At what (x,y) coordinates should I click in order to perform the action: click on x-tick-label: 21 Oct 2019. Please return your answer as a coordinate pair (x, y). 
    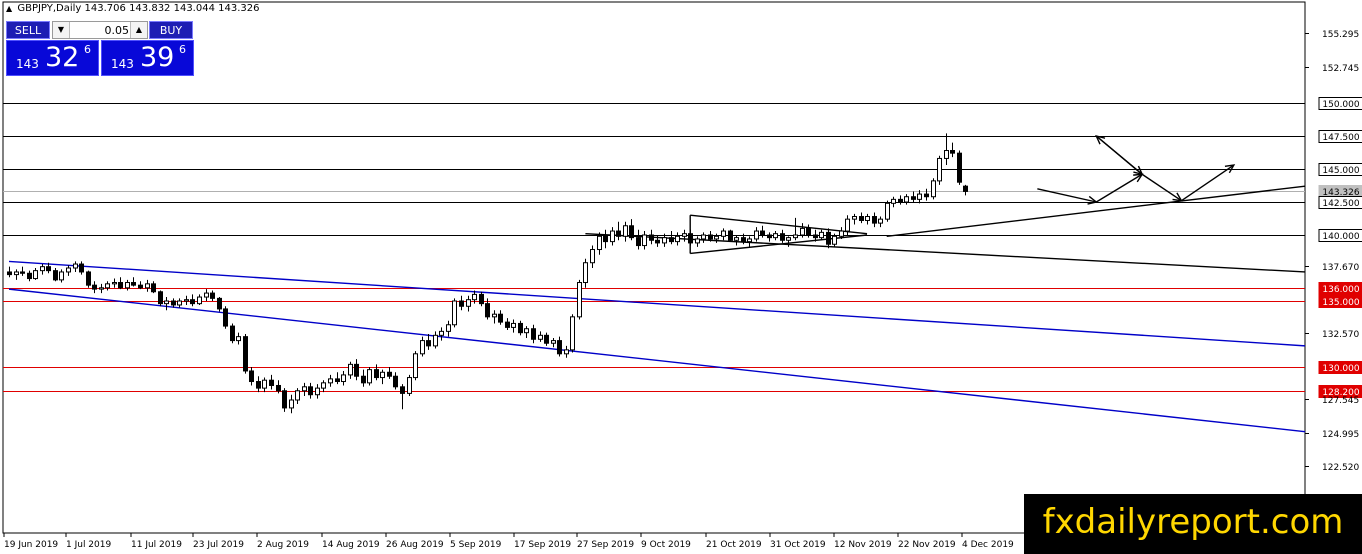
    Looking at the image, I should click on (734, 545).